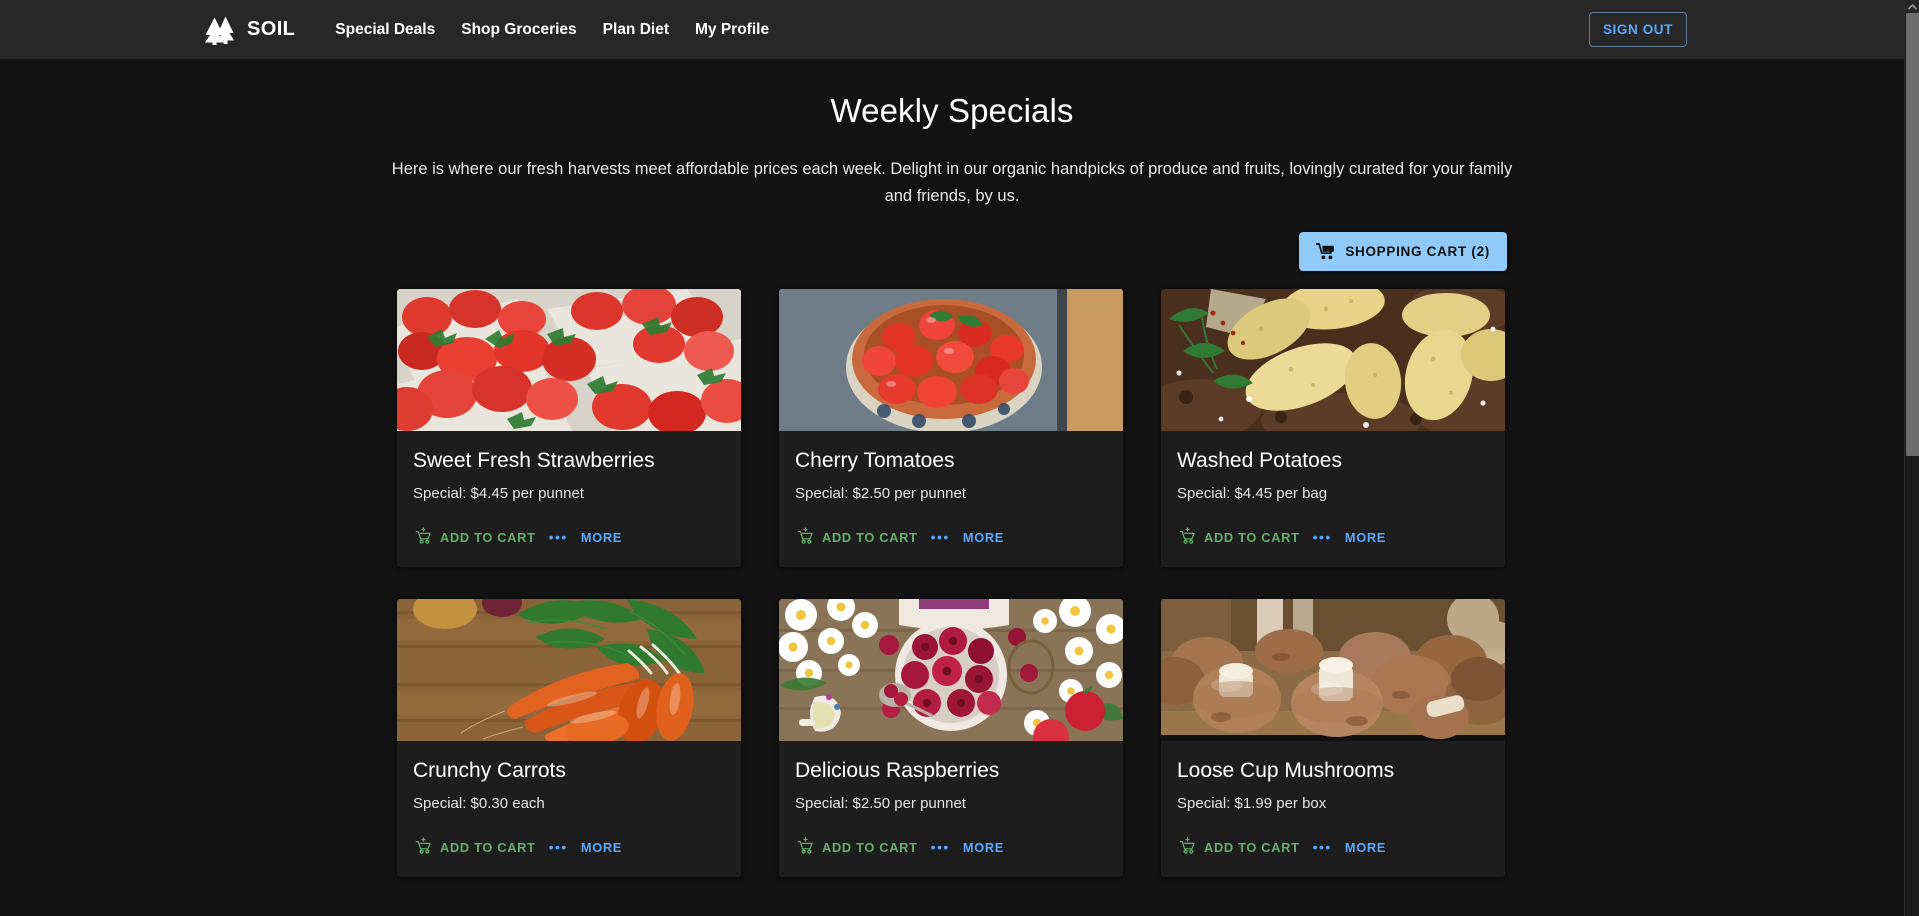  What do you see at coordinates (951, 670) in the screenshot?
I see `raspberries-bowl-with-daisies-image` at bounding box center [951, 670].